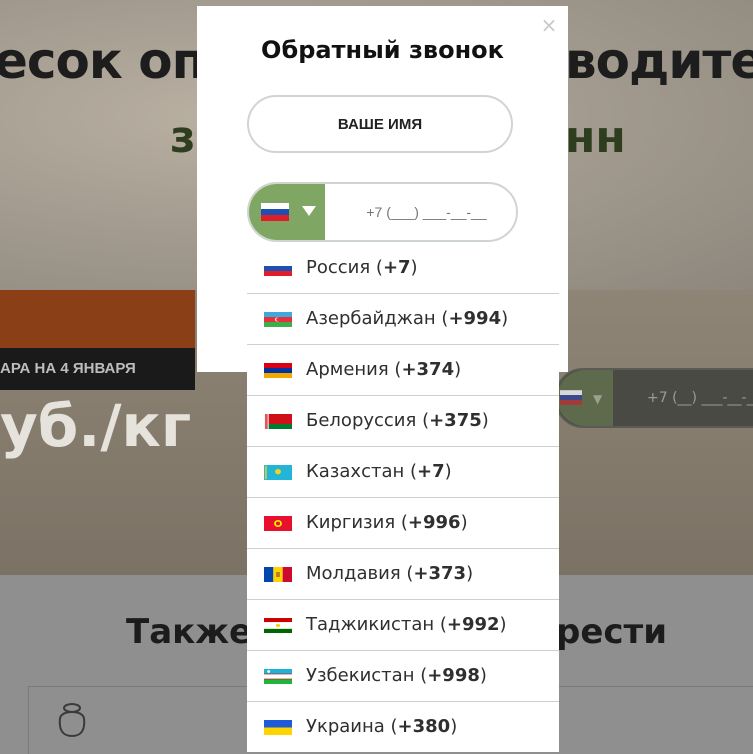 Image resolution: width=753 pixels, height=754 pixels. Describe the element at coordinates (189, 632) in the screenshot. I see `background-section-title-left: Также` at that location.